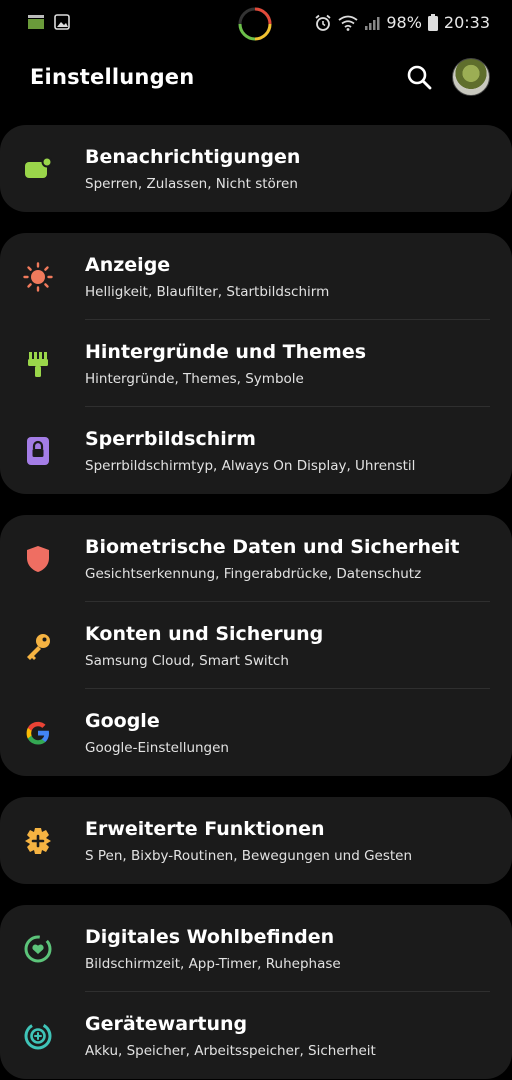  Describe the element at coordinates (419, 77) in the screenshot. I see `search-icon` at that location.